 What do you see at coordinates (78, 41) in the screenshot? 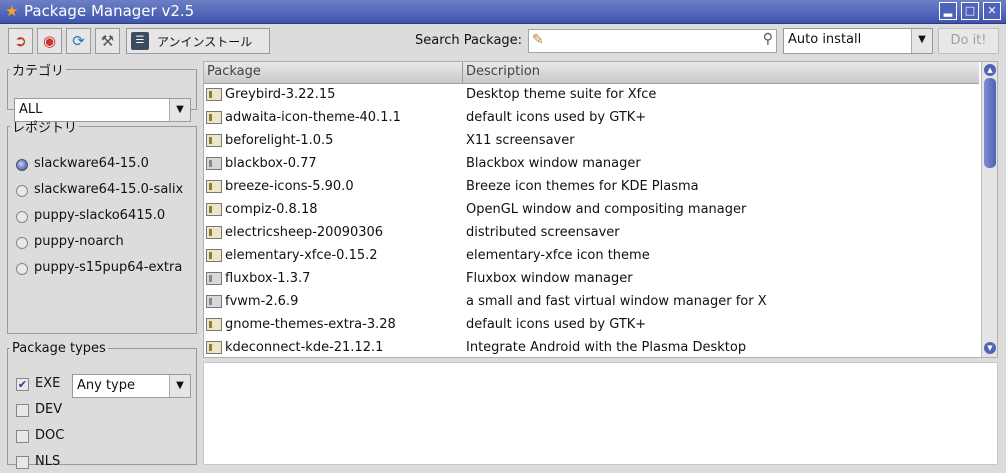
I see `refresh-icon: ⟳` at bounding box center [78, 41].